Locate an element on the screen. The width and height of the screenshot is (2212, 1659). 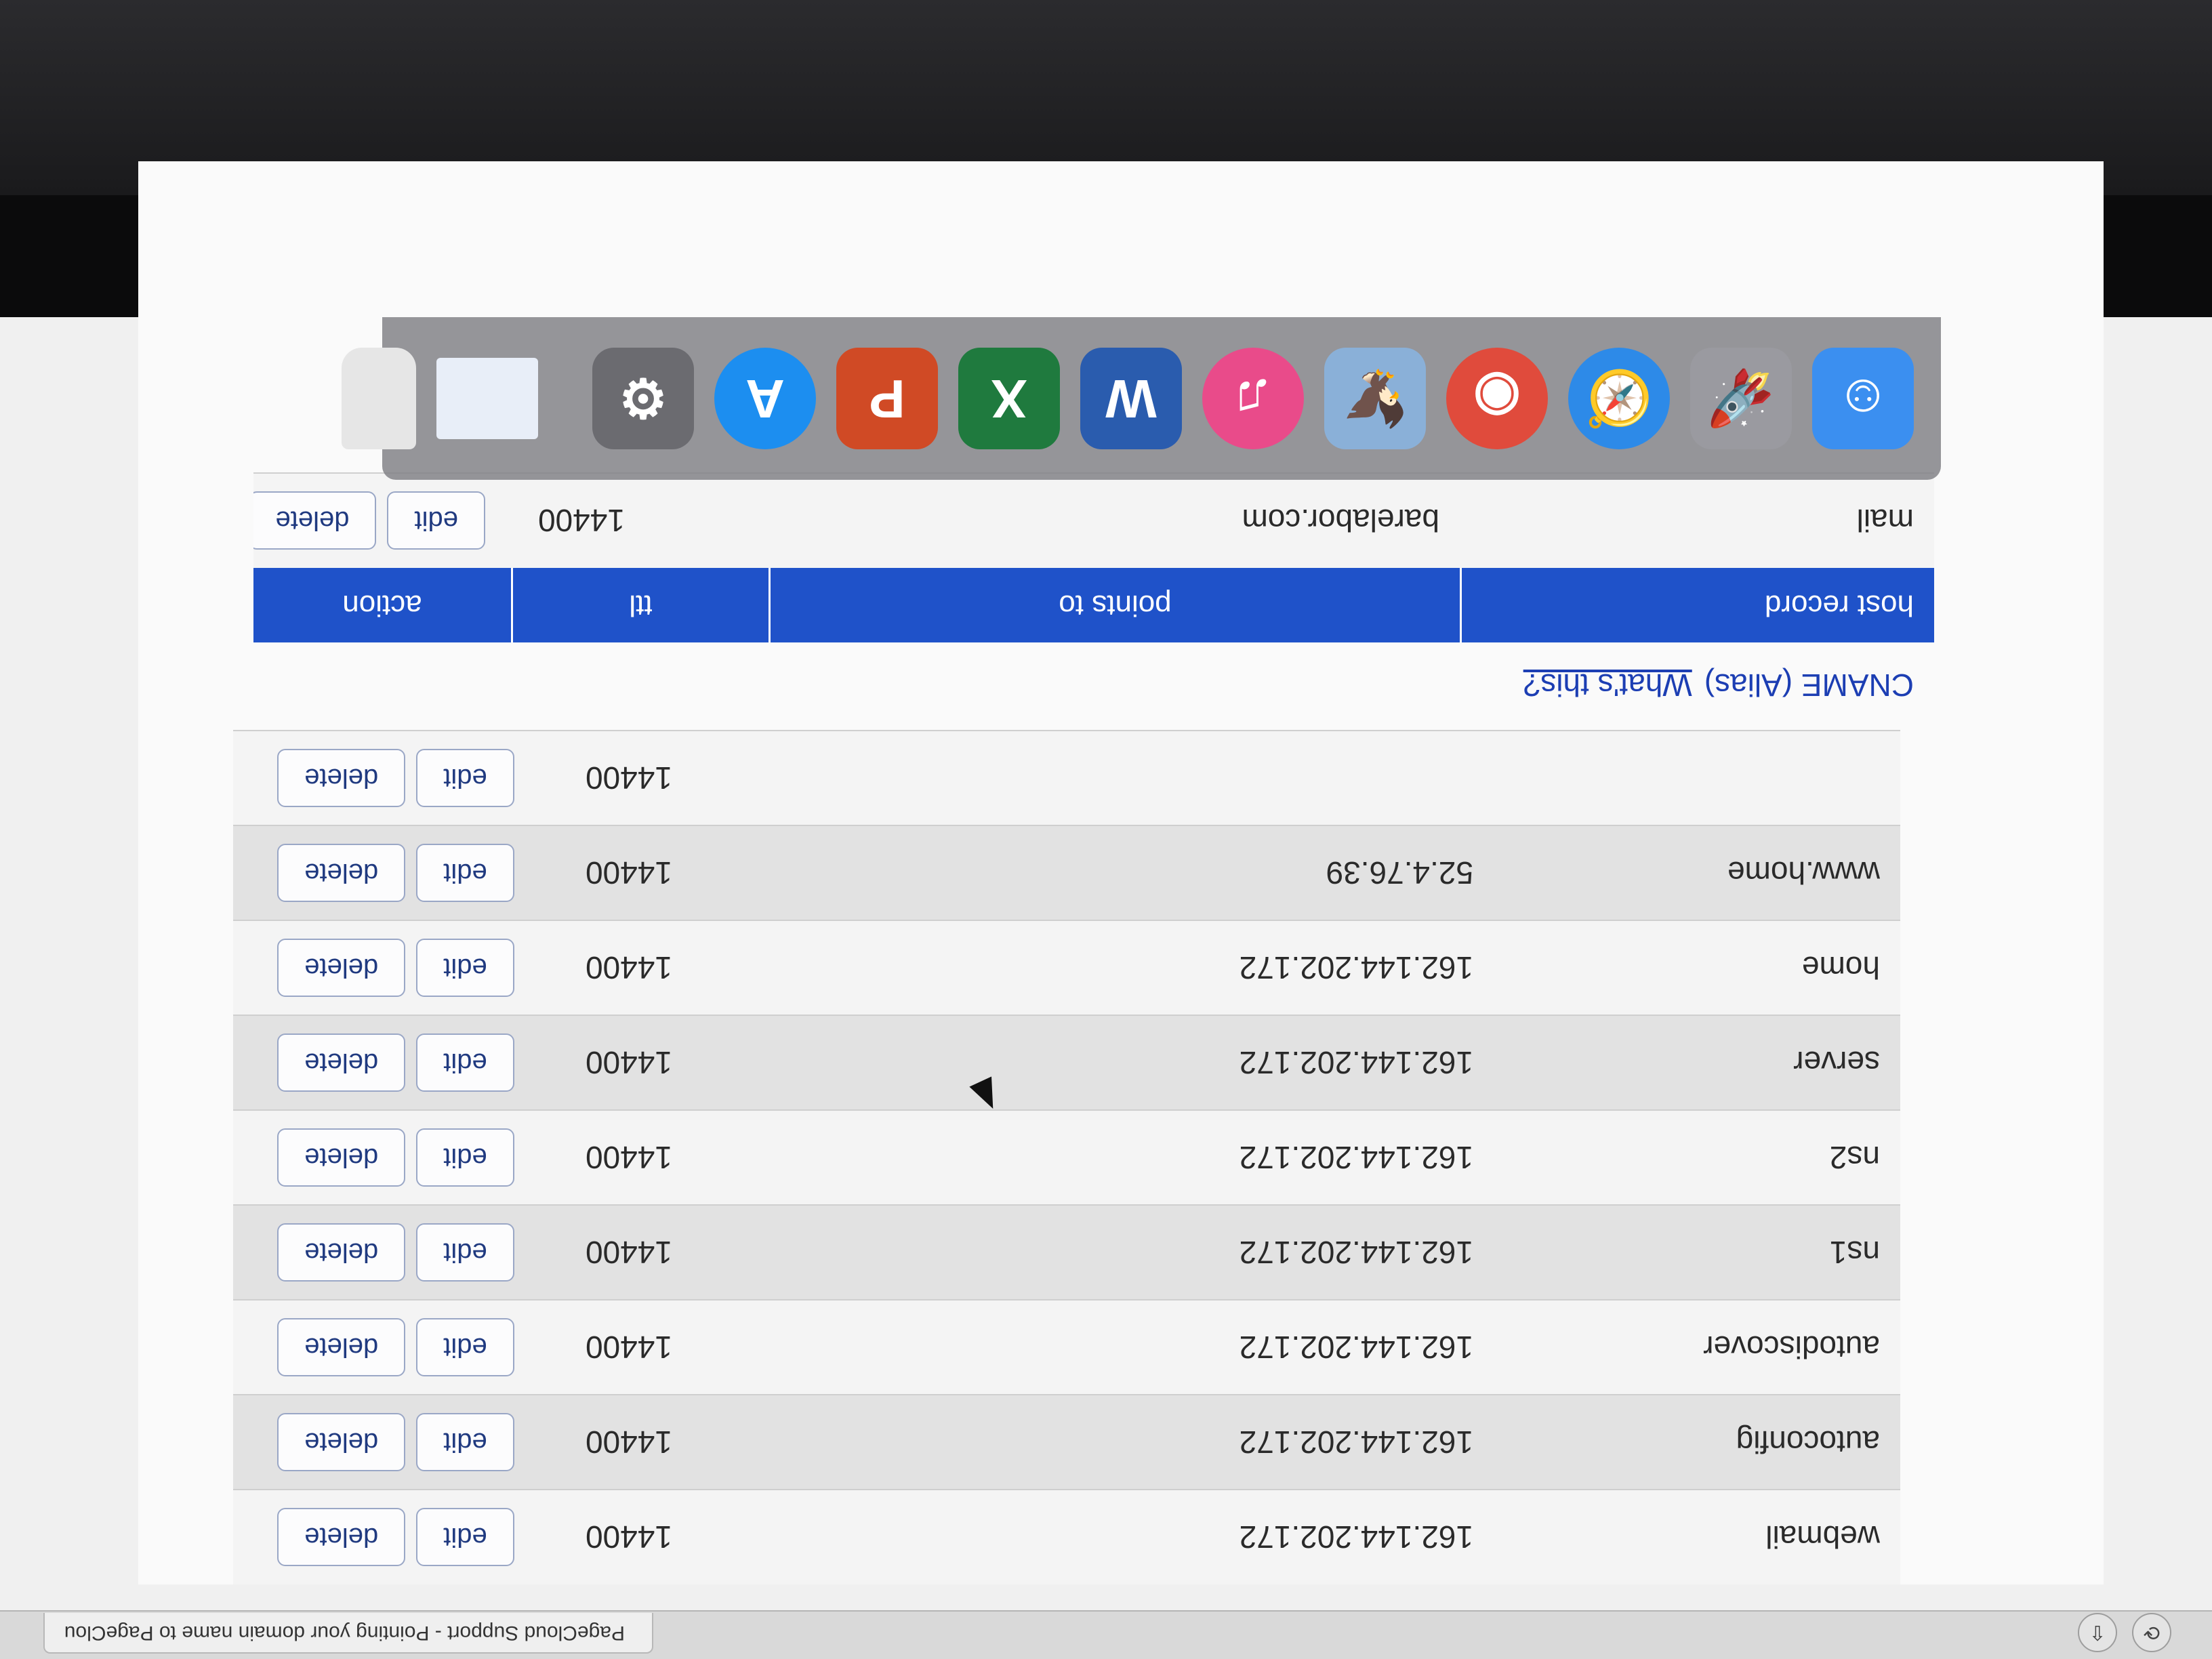
finder-icon: ☺ is located at coordinates (1863, 398).